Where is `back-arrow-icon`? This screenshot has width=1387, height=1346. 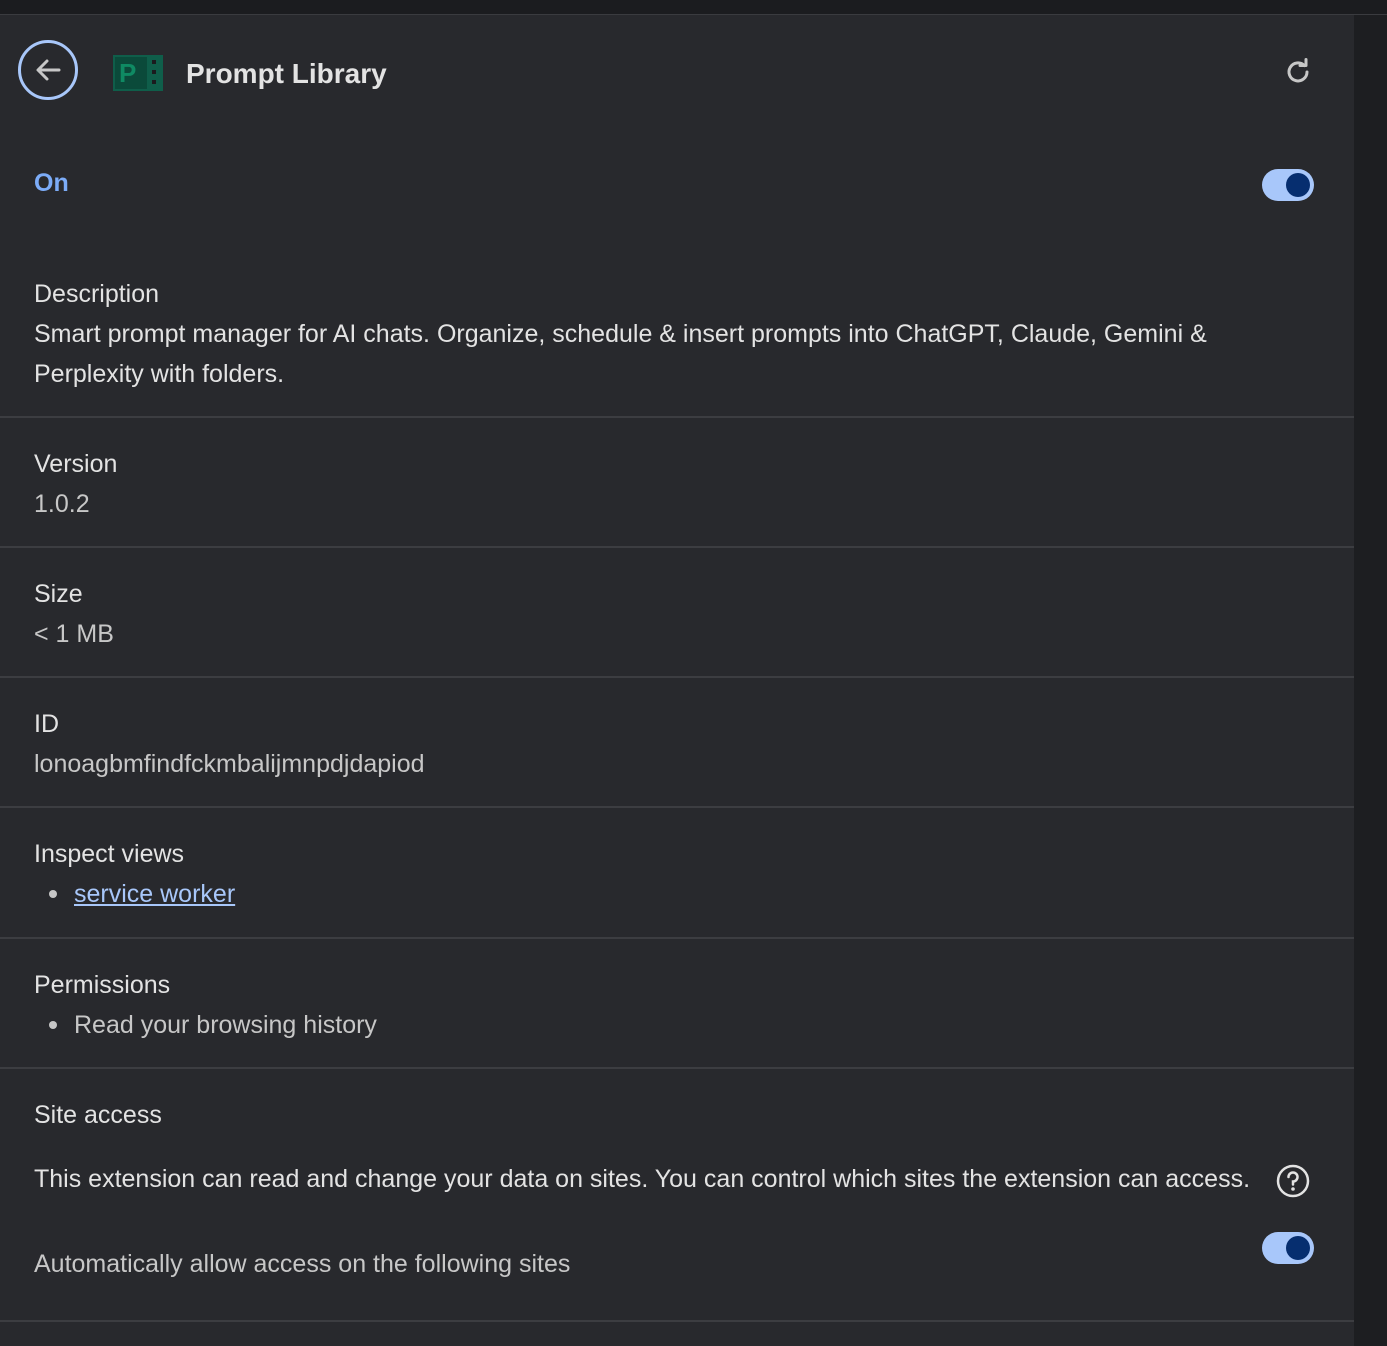 back-arrow-icon is located at coordinates (48, 70).